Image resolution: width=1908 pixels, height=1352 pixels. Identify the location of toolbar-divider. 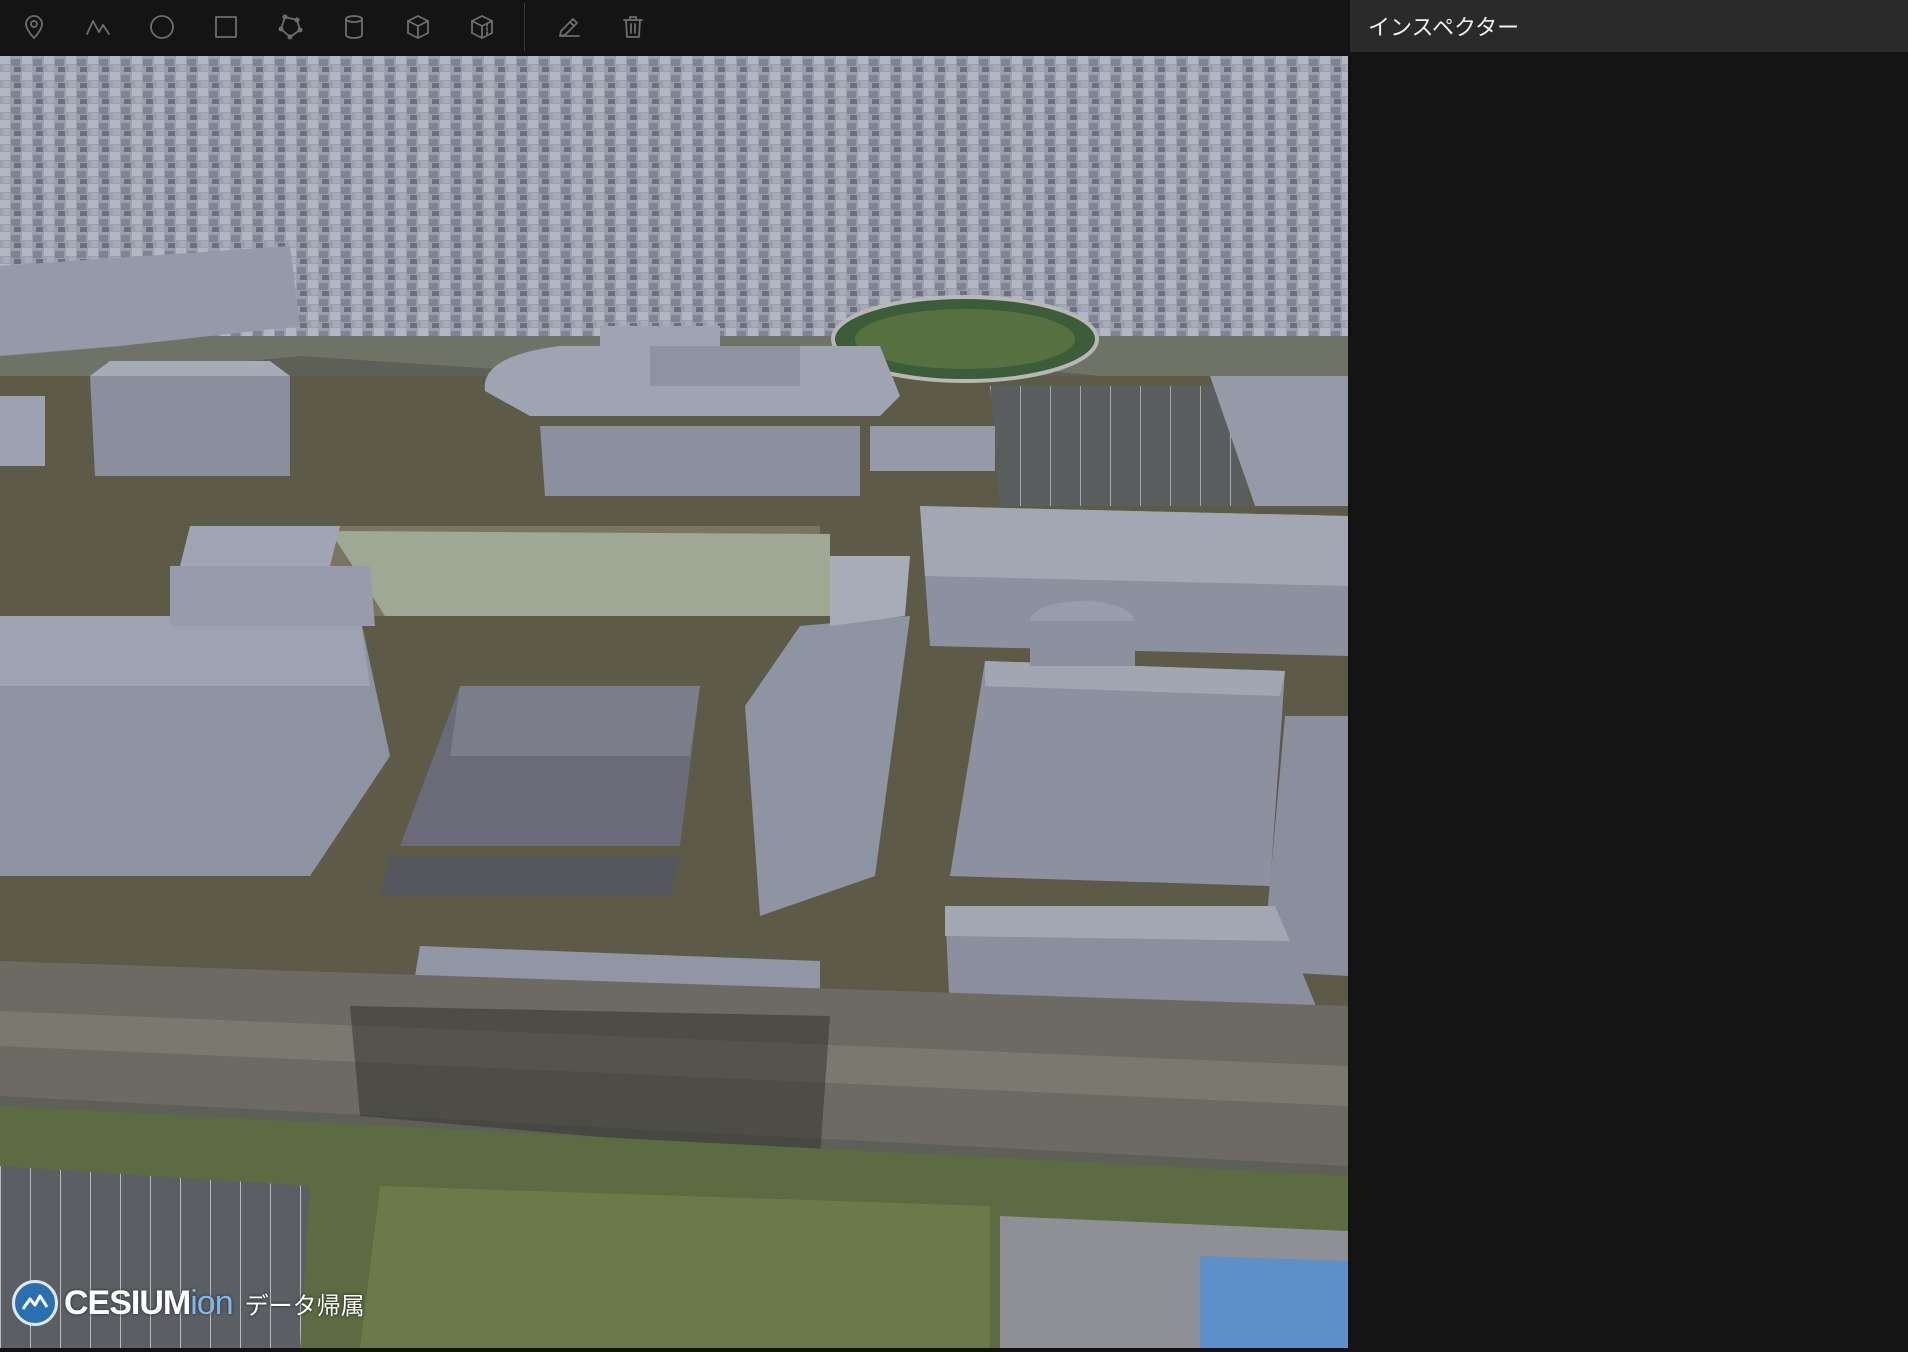
(524, 27).